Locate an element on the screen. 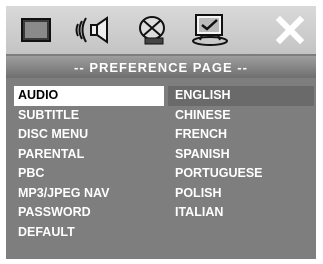  option-polish: POLISH is located at coordinates (241, 194).